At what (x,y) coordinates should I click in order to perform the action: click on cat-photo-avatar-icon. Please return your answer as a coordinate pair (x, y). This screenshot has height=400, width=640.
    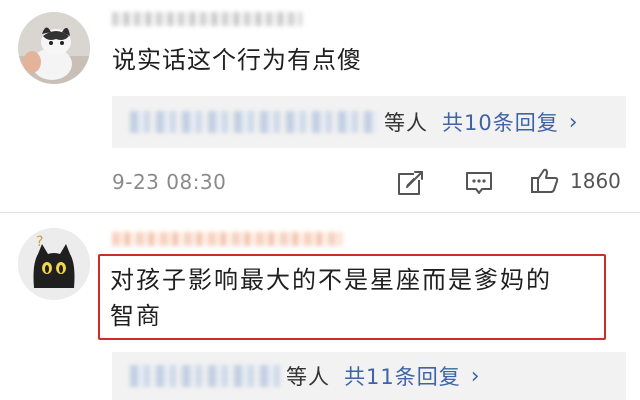
    Looking at the image, I should click on (54, 48).